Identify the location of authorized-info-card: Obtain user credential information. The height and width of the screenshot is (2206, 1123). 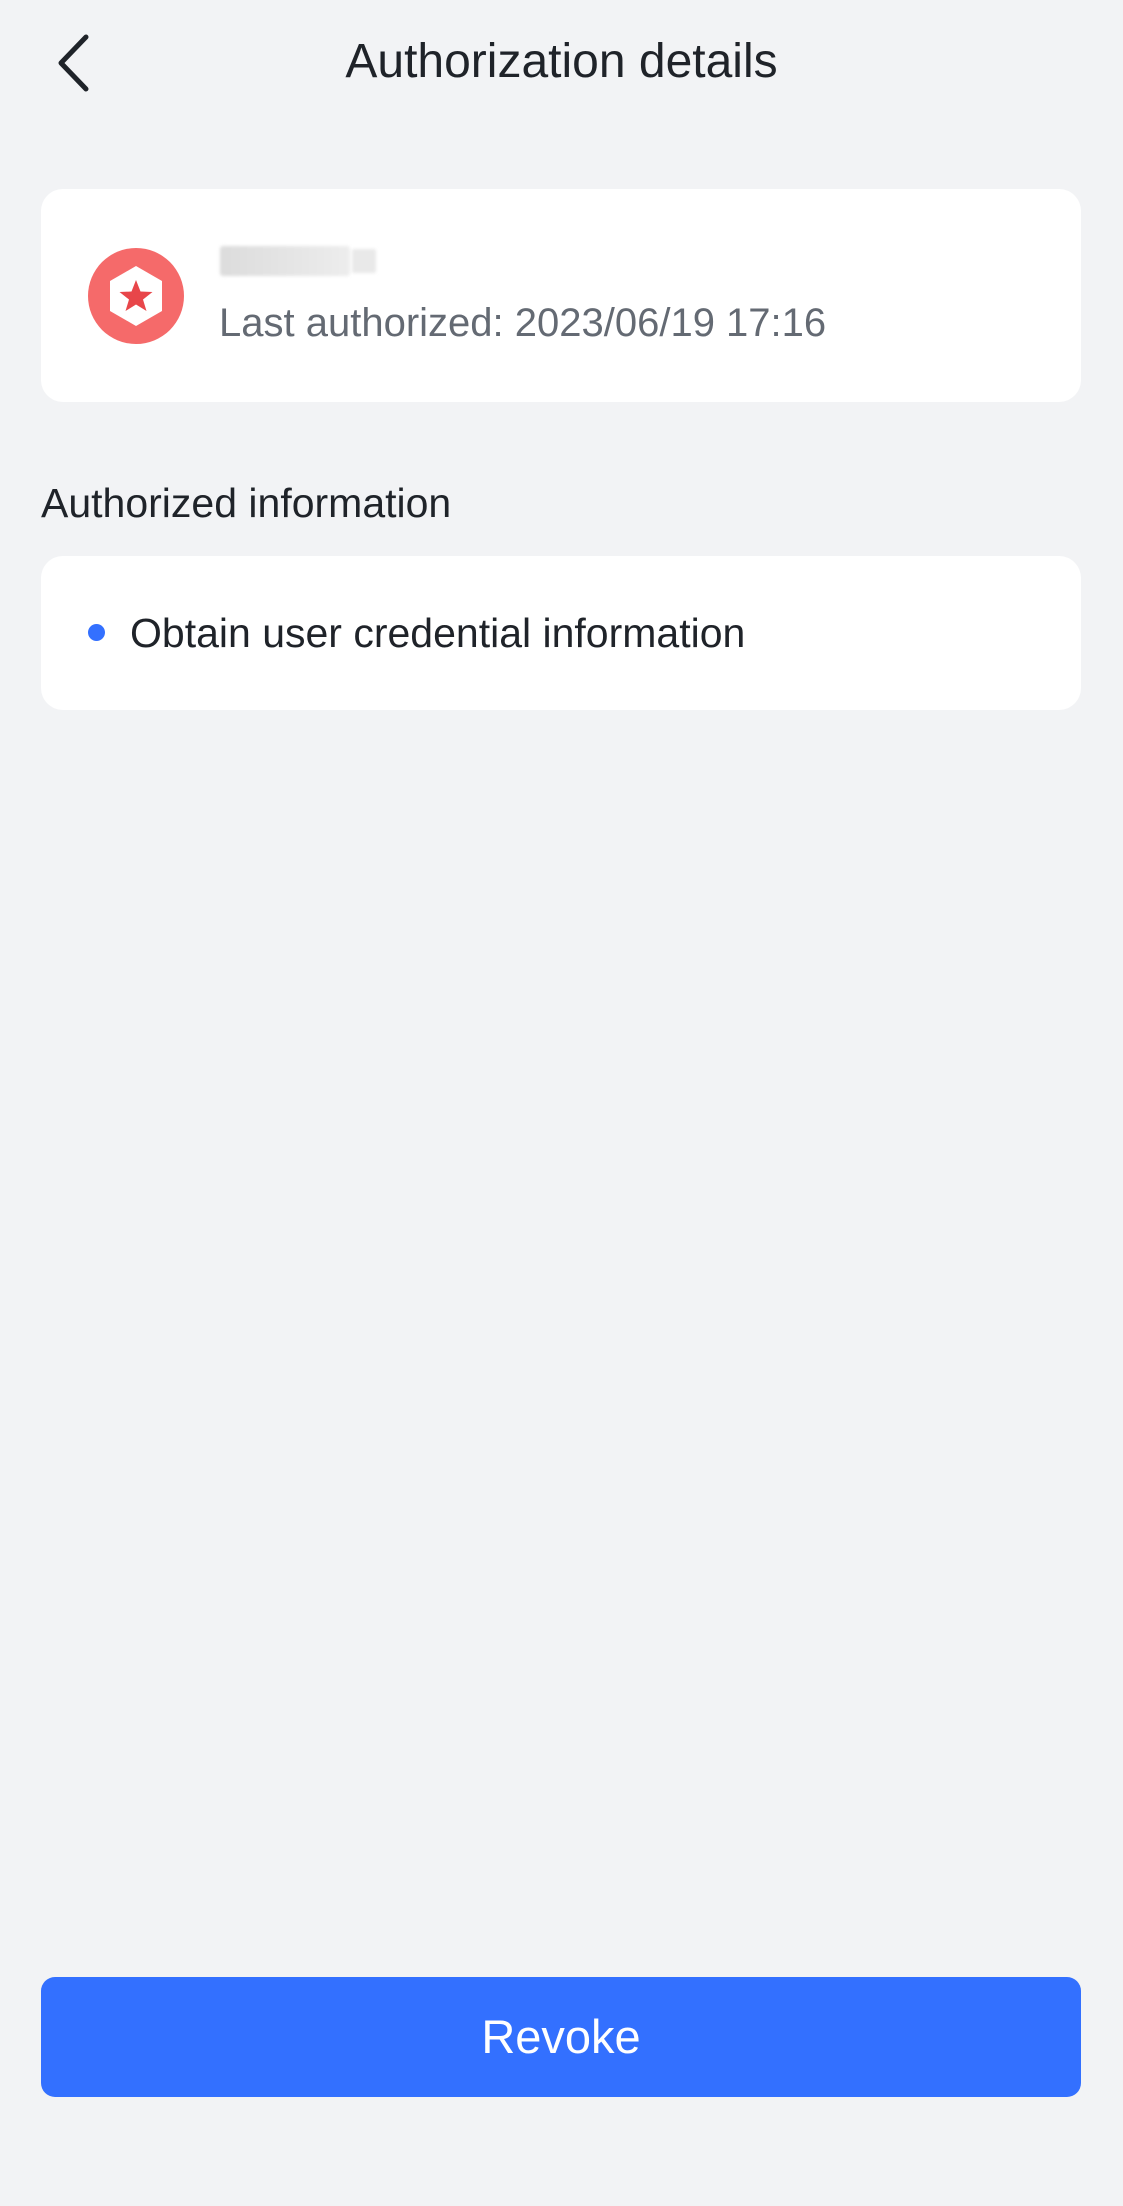
(561, 633).